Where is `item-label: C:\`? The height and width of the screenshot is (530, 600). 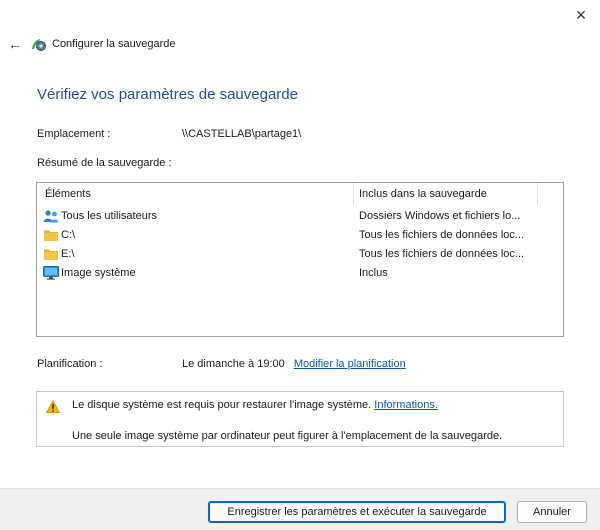
item-label: C:\ is located at coordinates (68, 235).